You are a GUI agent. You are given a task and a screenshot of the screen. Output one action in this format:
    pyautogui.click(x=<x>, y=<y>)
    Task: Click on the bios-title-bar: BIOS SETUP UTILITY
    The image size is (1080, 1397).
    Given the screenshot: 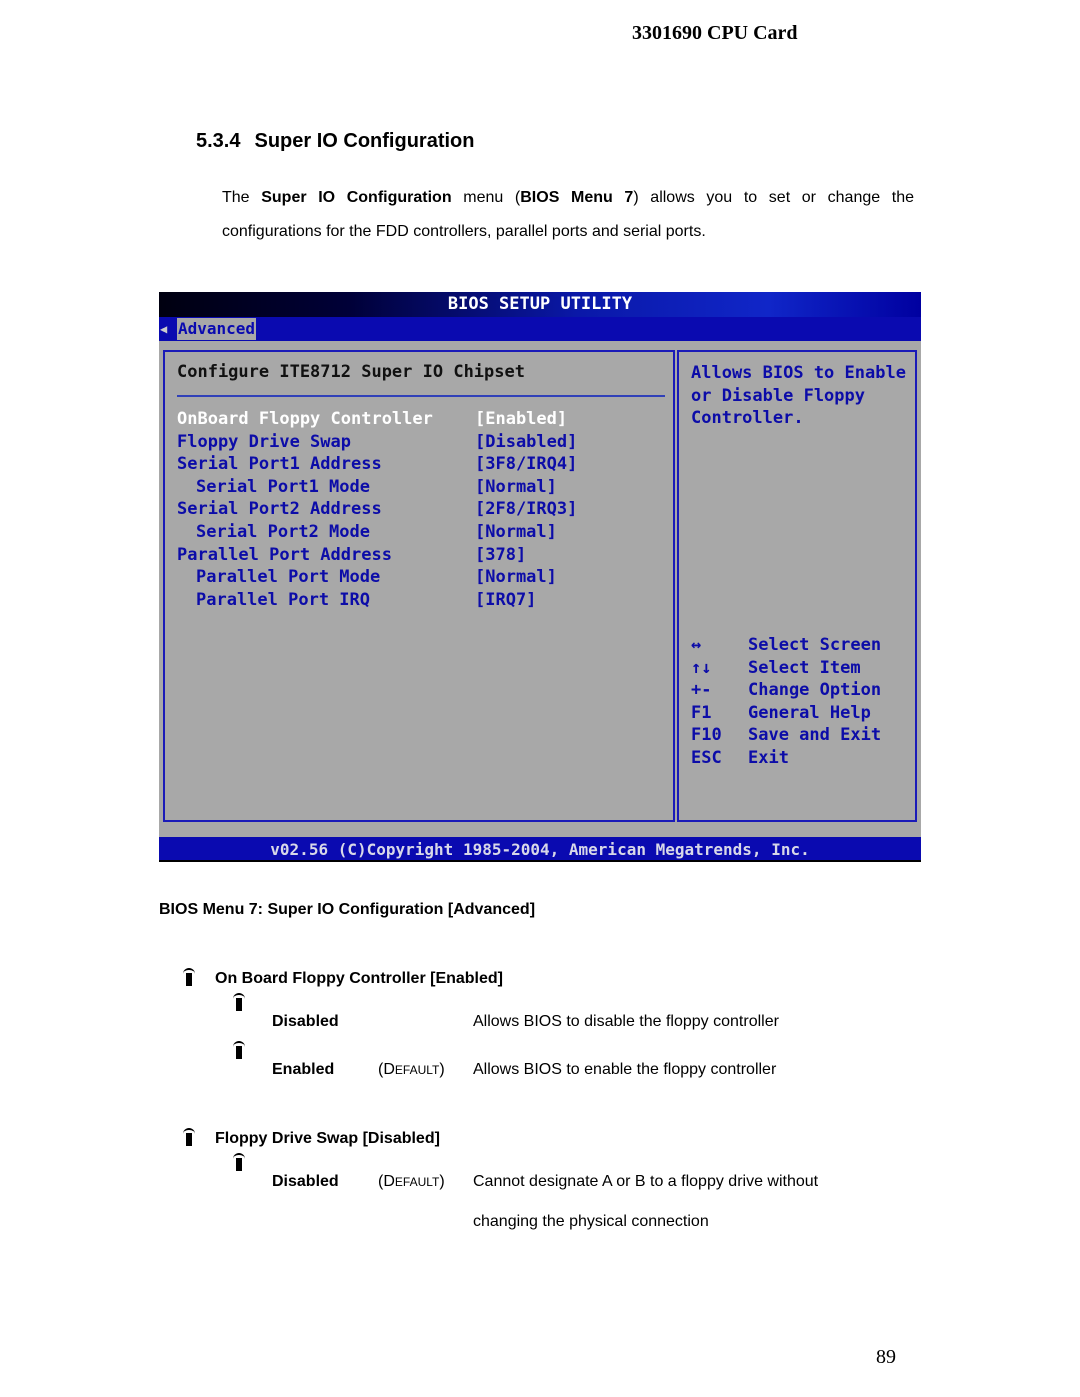 What is the action you would take?
    pyautogui.click(x=540, y=304)
    